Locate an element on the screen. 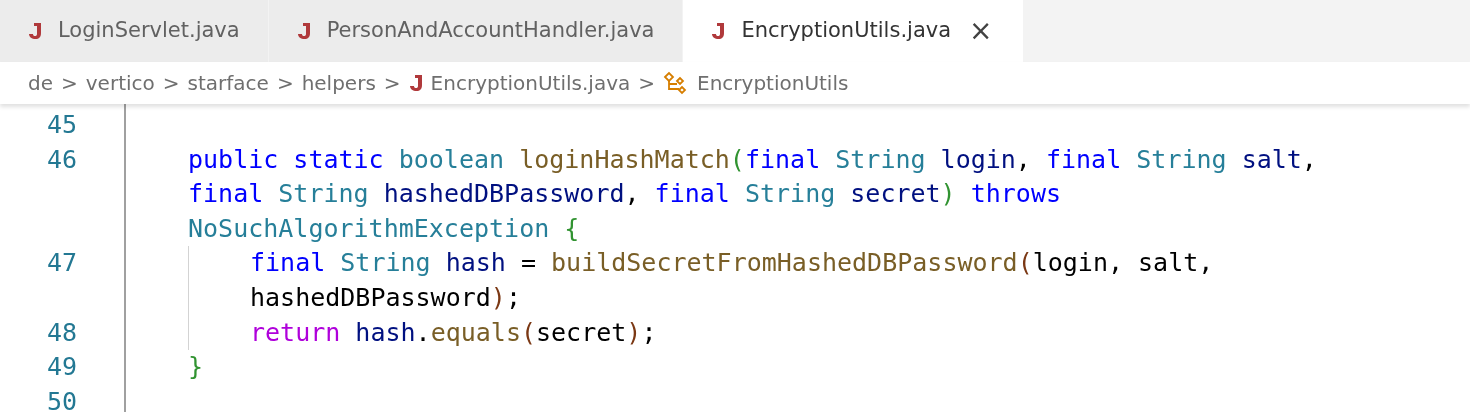 Image resolution: width=1470 pixels, height=412 pixels. close-button: × is located at coordinates (981, 31).